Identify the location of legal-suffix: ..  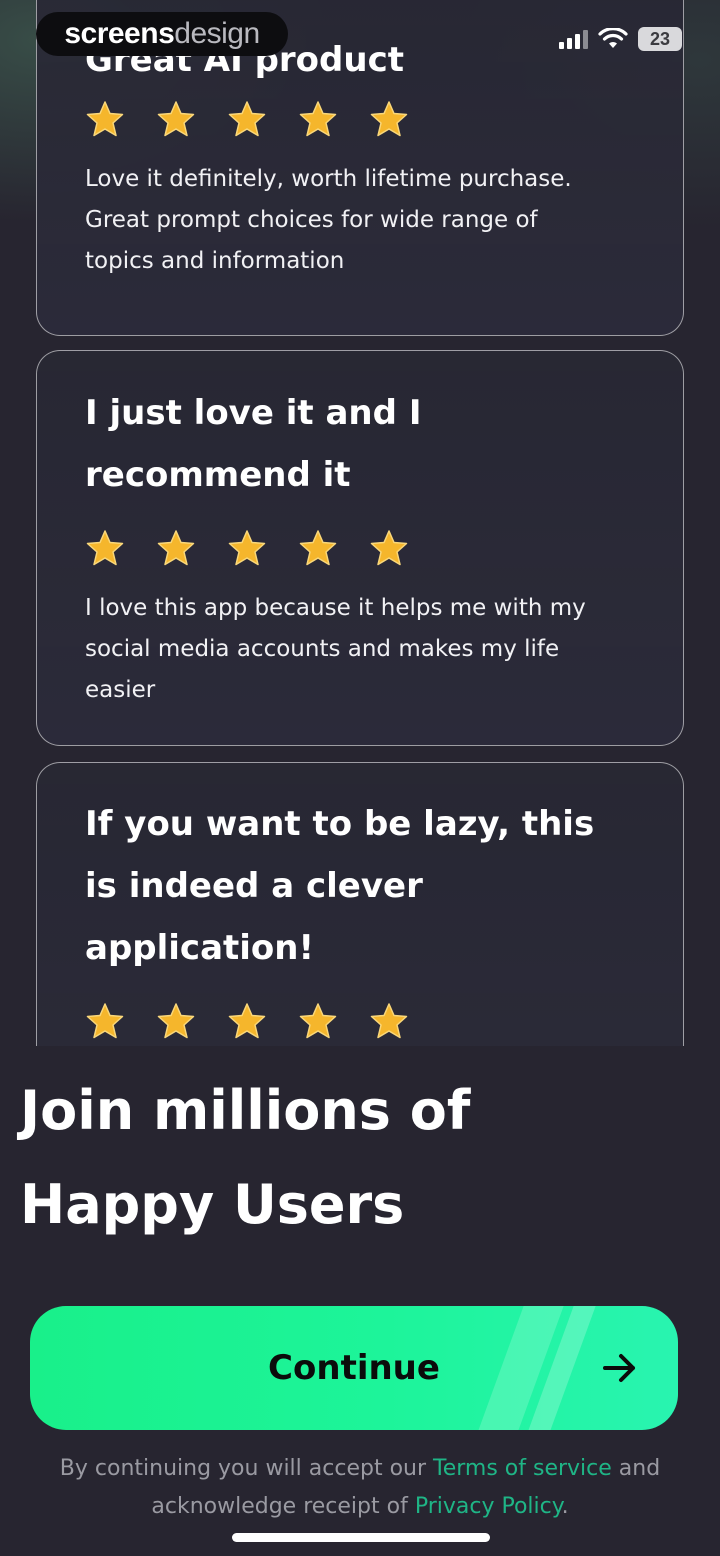
(565, 1506).